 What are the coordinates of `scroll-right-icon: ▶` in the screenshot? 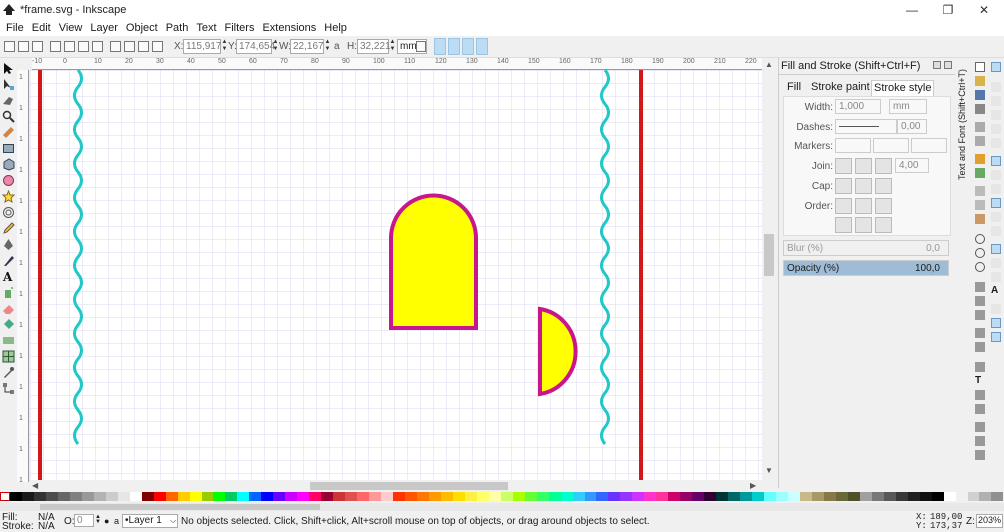 It's located at (753, 485).